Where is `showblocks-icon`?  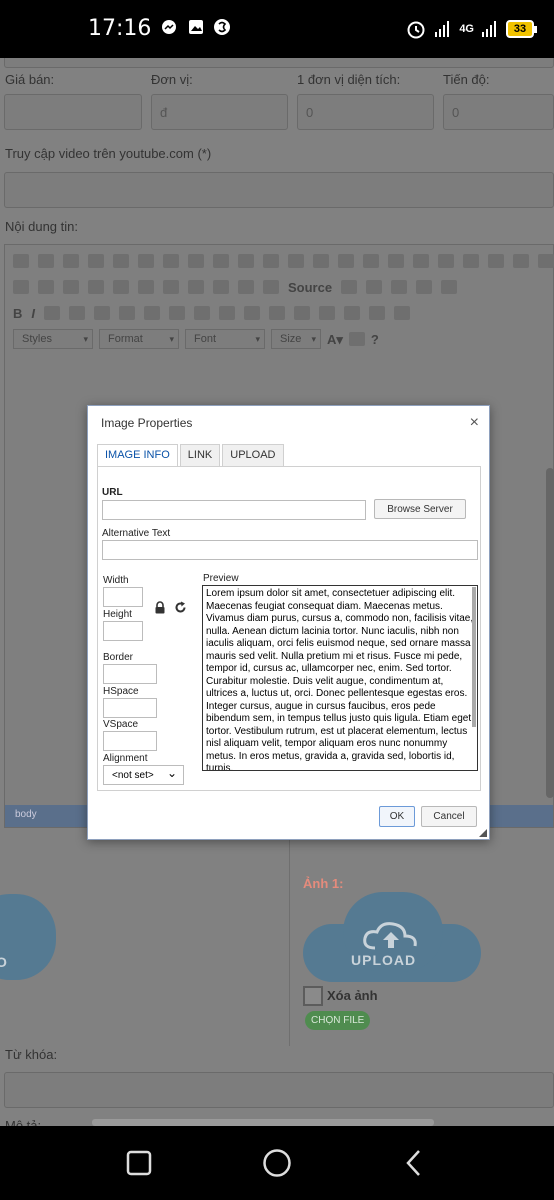 showblocks-icon is located at coordinates (271, 287).